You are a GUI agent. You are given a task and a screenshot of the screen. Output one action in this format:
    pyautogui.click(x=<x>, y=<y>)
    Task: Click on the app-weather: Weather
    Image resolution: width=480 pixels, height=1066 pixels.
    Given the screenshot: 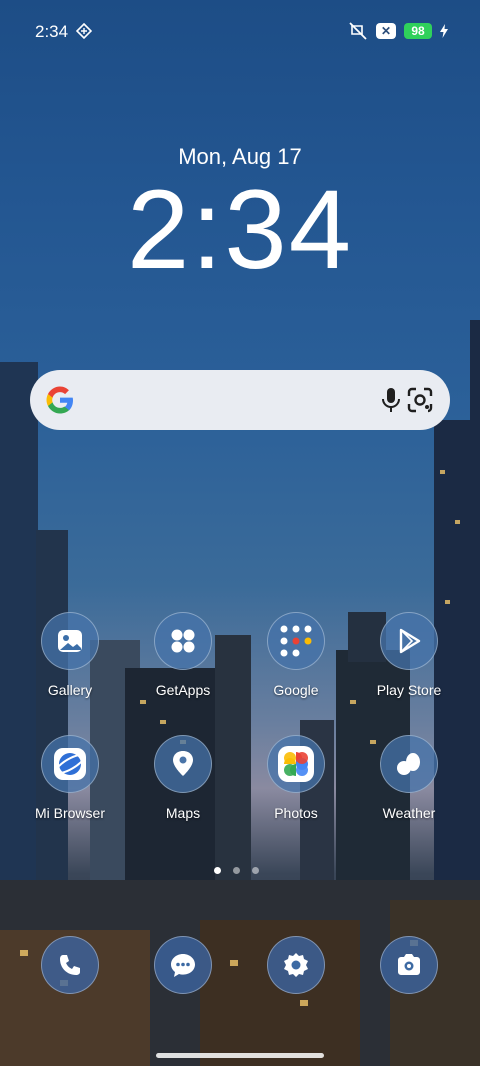 What is the action you would take?
    pyautogui.click(x=409, y=778)
    